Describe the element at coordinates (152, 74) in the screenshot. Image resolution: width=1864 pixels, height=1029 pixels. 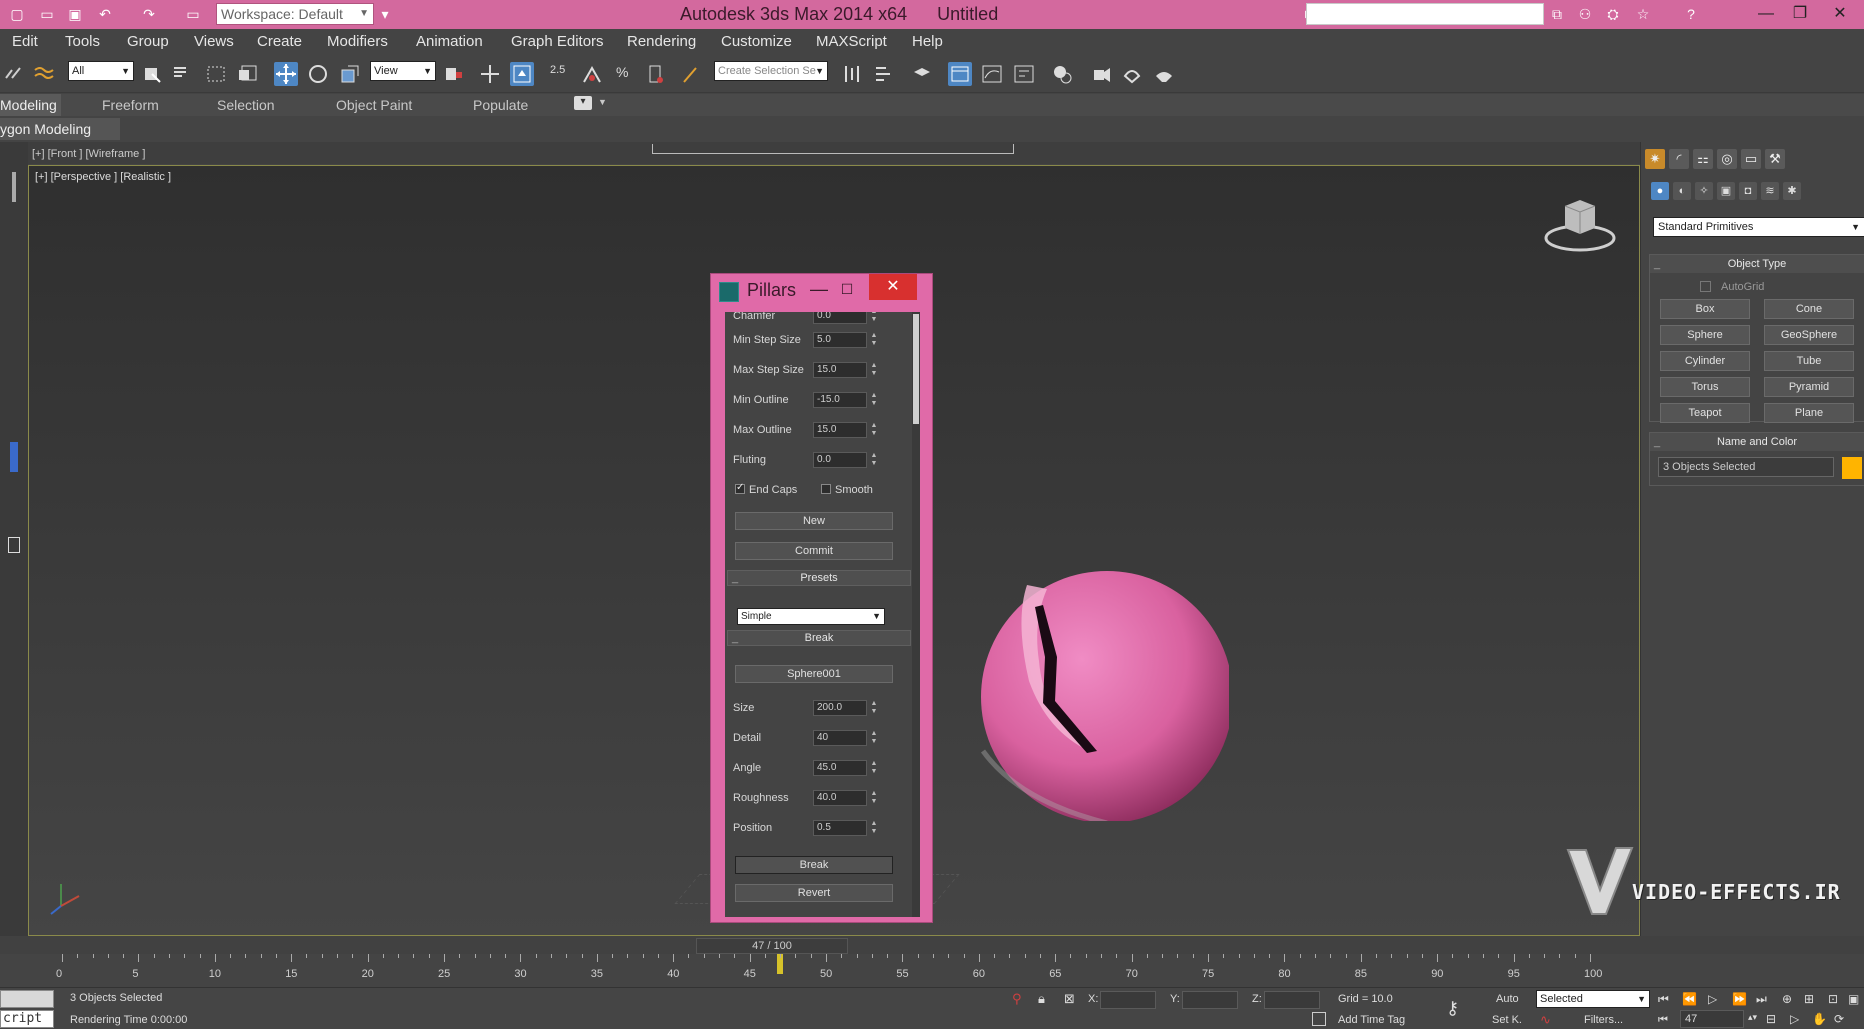
I see `select-object-icon` at that location.